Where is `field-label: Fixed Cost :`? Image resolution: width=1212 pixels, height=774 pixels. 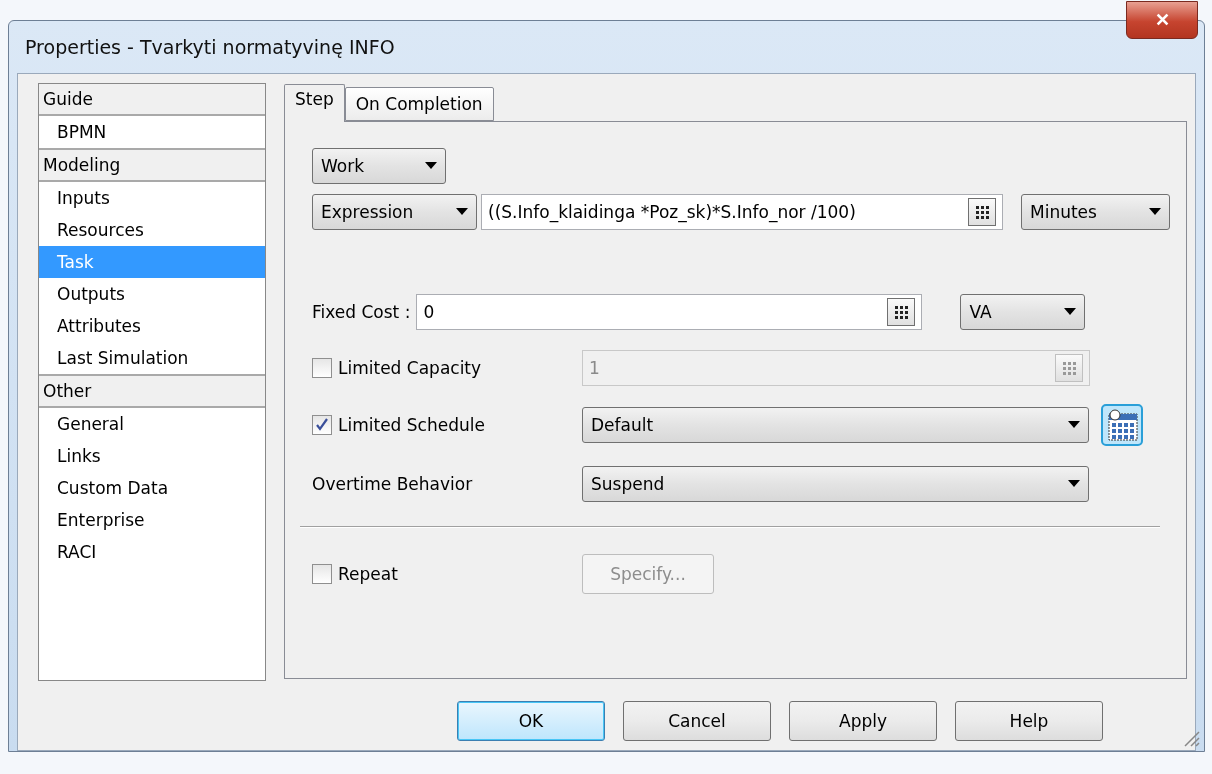
field-label: Fixed Cost : is located at coordinates (361, 312).